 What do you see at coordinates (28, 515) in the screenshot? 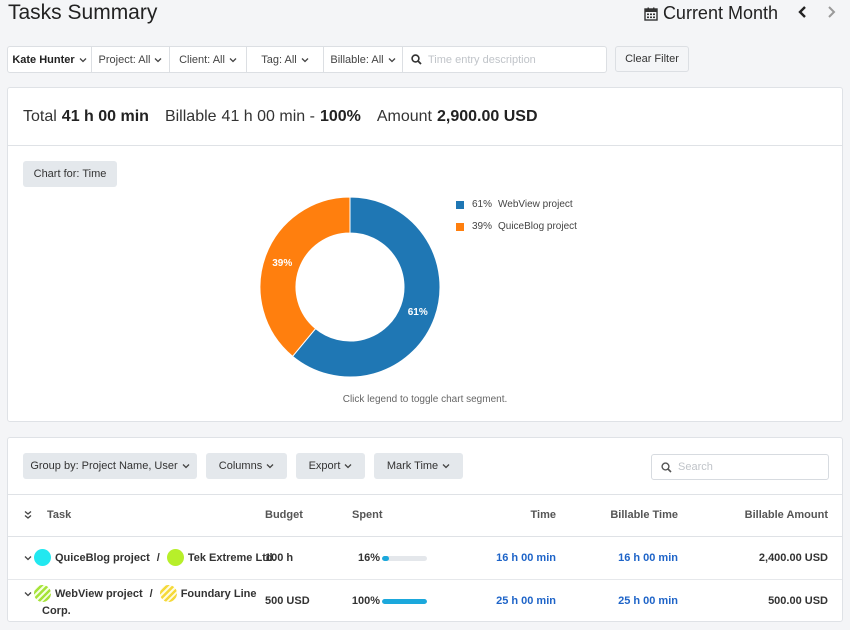
I see `expand-all-icon` at bounding box center [28, 515].